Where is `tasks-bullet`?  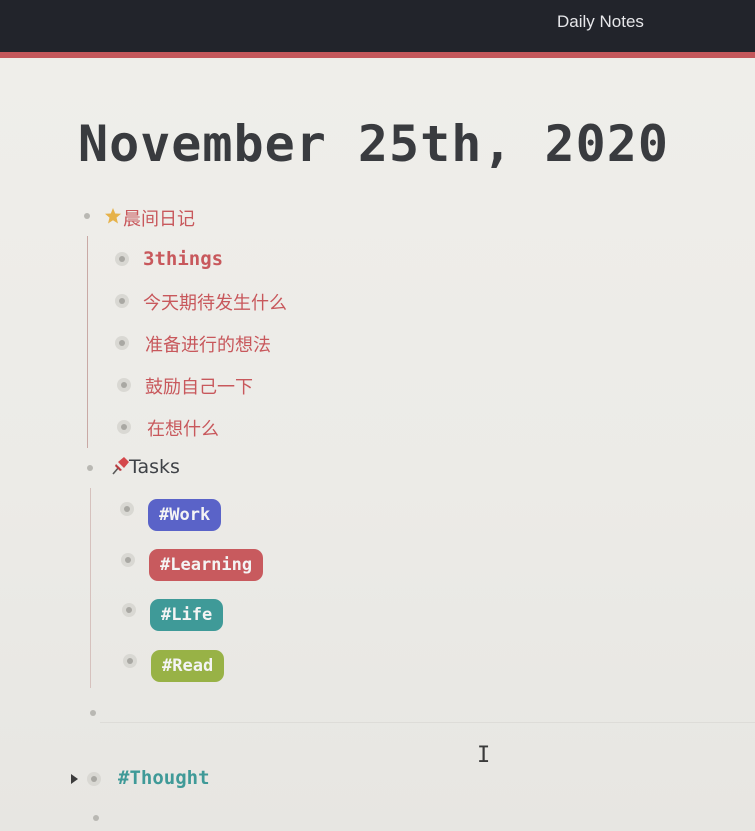 tasks-bullet is located at coordinates (90, 468).